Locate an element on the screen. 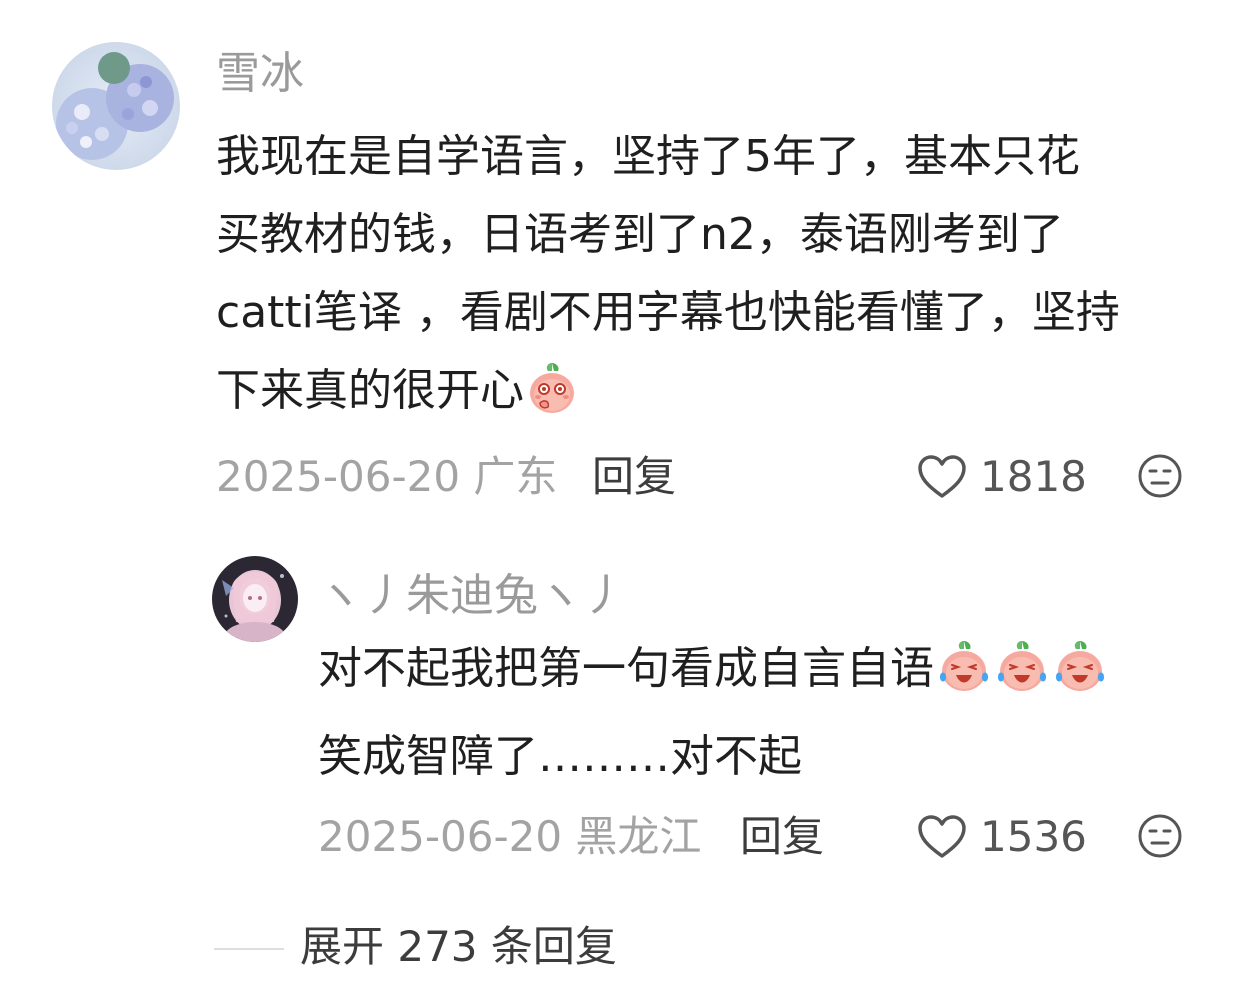  like-count: 1818 is located at coordinates (1033, 476).